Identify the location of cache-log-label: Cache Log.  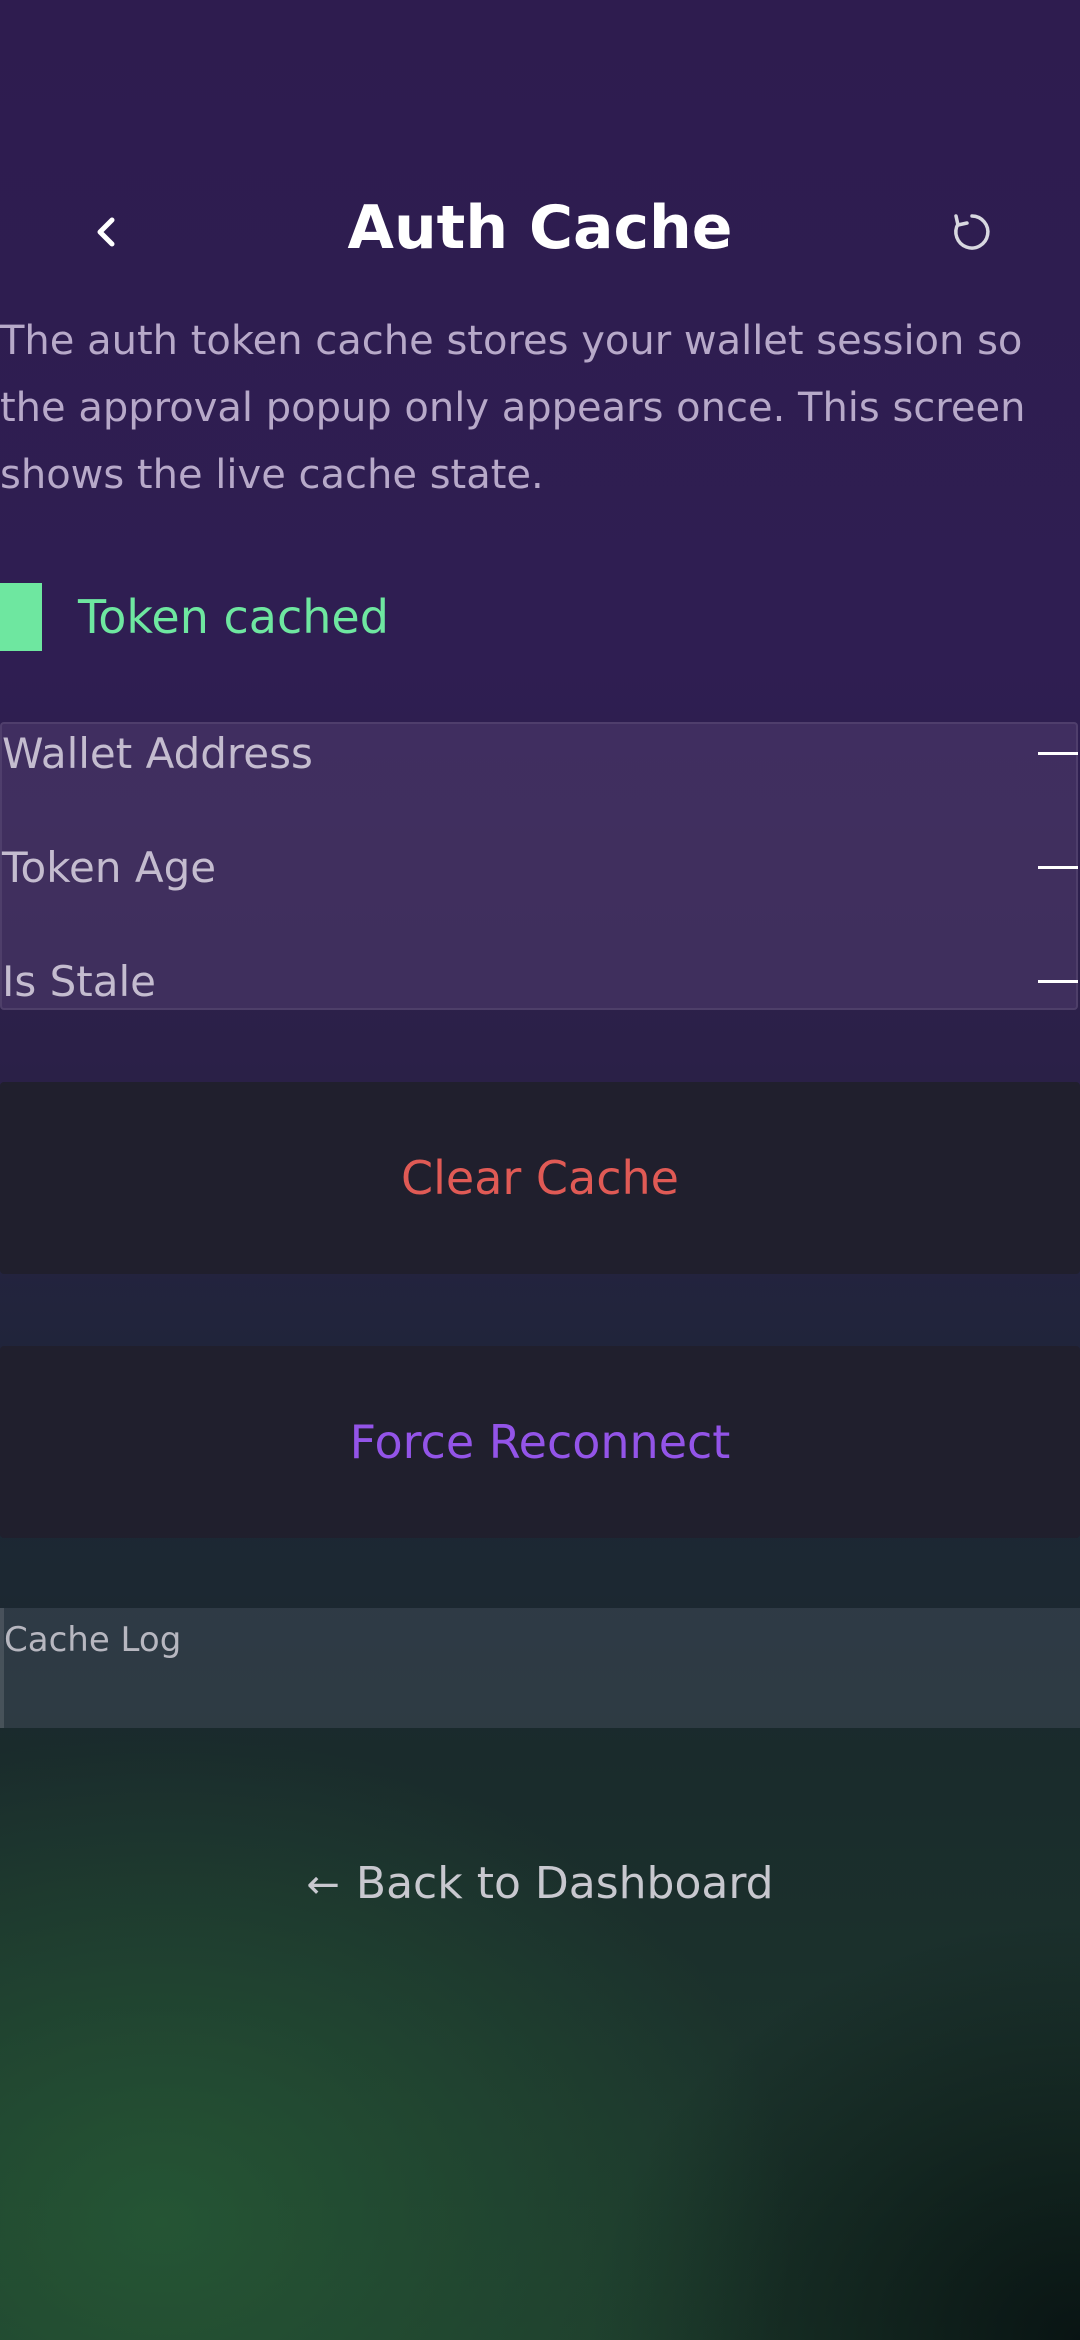
(93, 1640).